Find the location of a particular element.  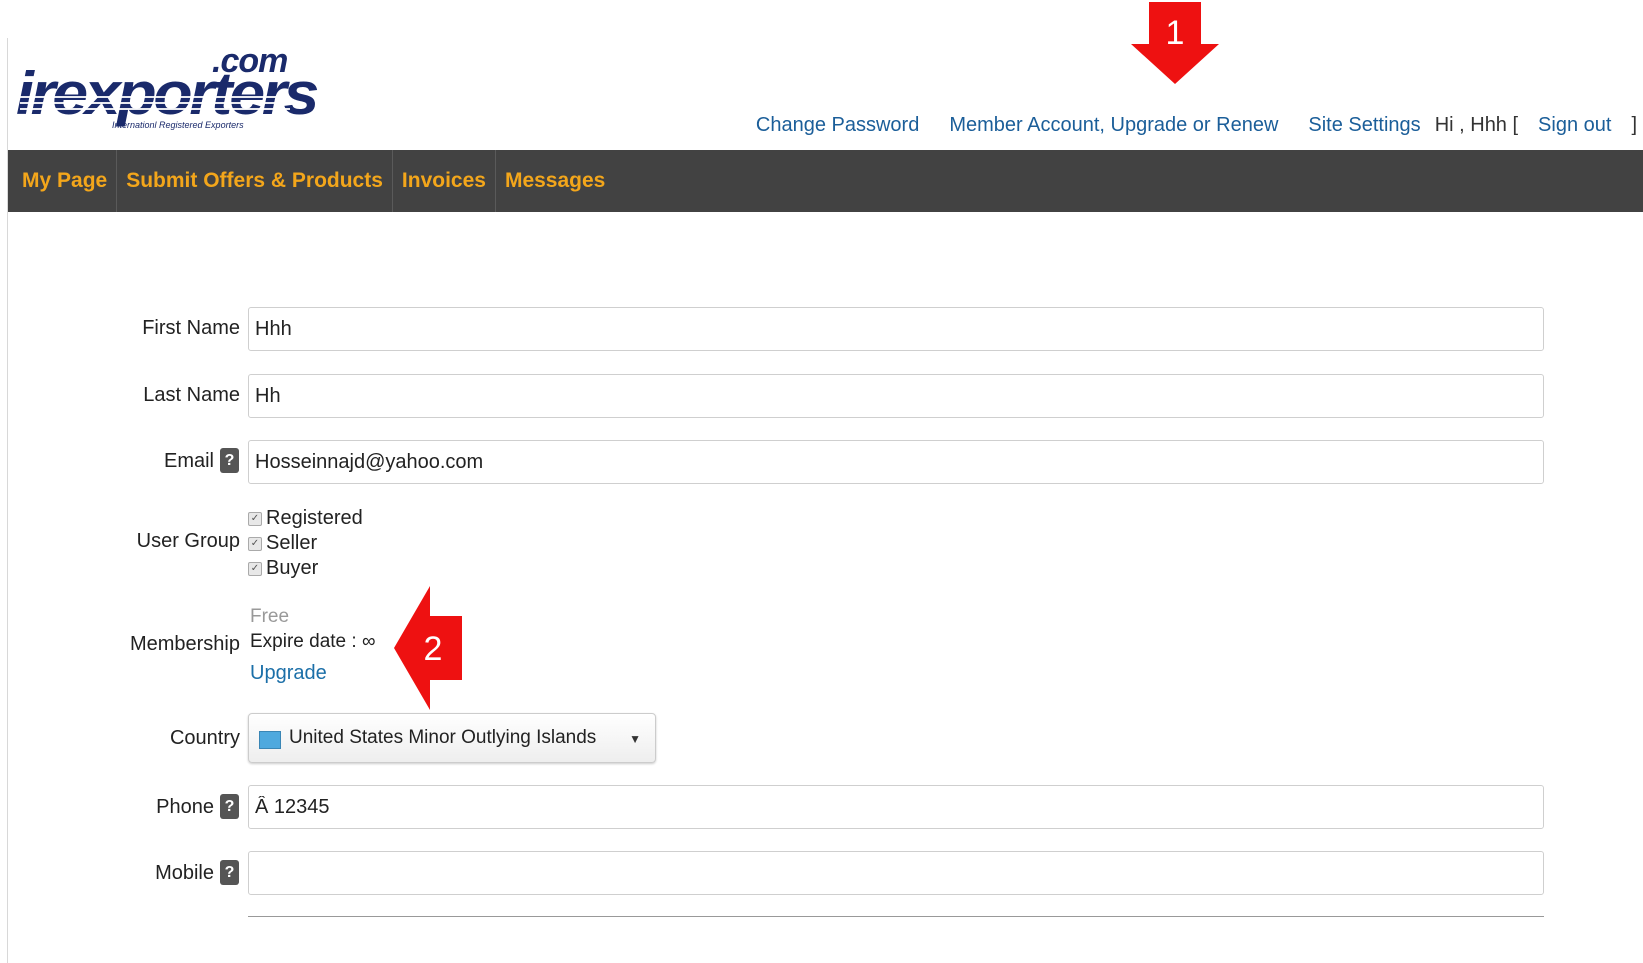

last-name-field is located at coordinates (896, 396).